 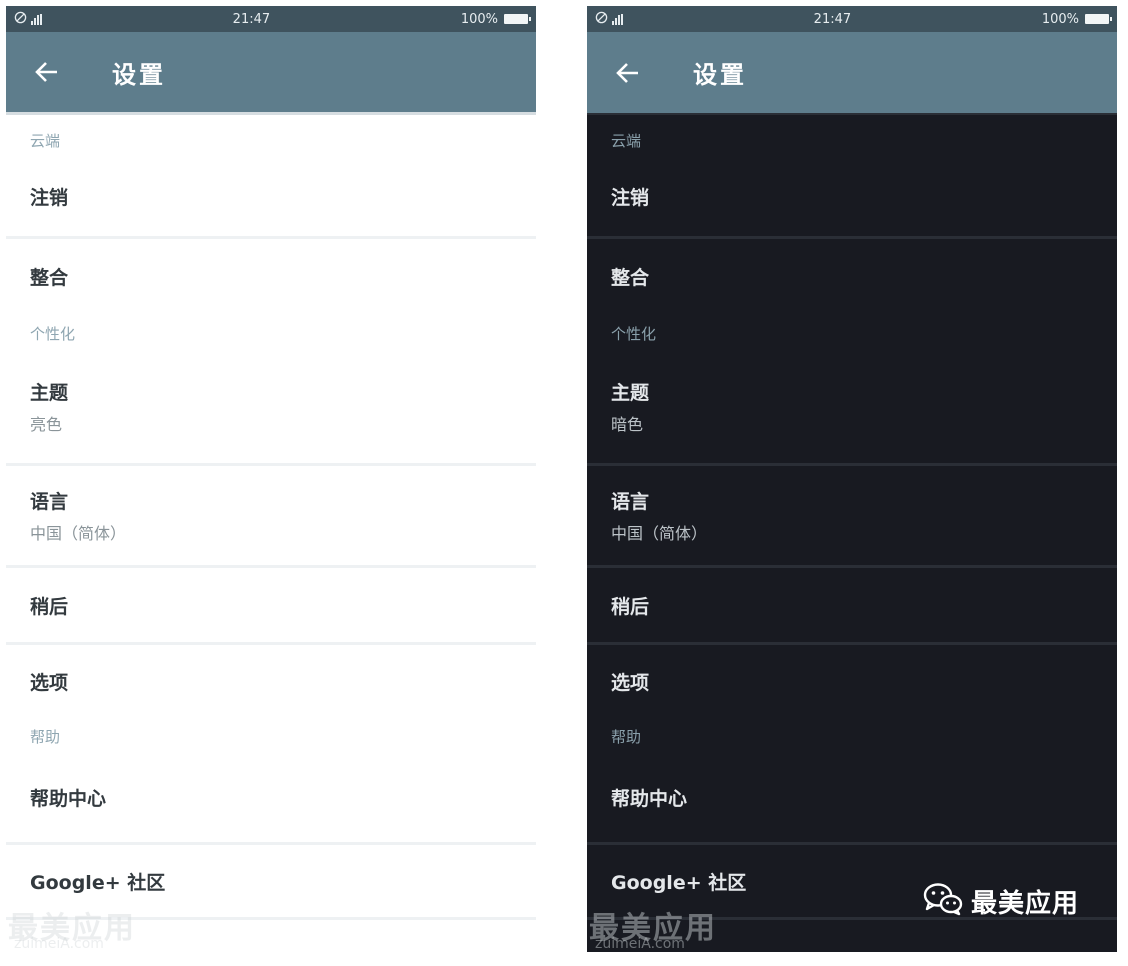 I want to click on item-title: Google+ 社区, so click(x=98, y=882).